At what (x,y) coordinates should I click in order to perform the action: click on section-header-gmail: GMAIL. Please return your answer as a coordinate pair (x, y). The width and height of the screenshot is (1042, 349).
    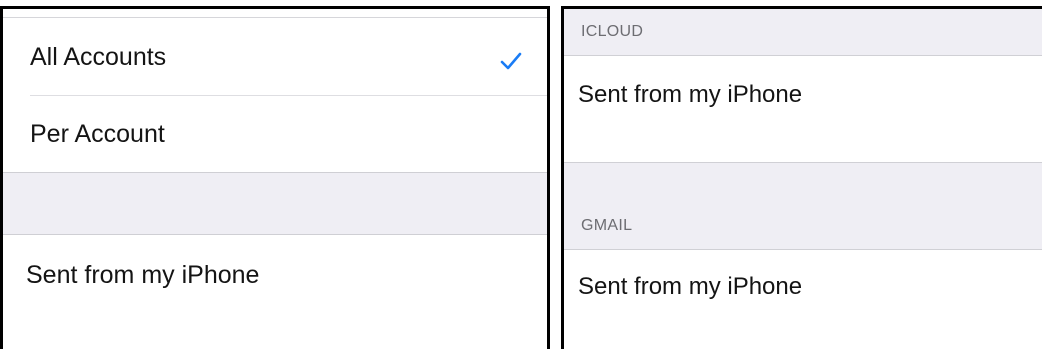
    Looking at the image, I should click on (607, 225).